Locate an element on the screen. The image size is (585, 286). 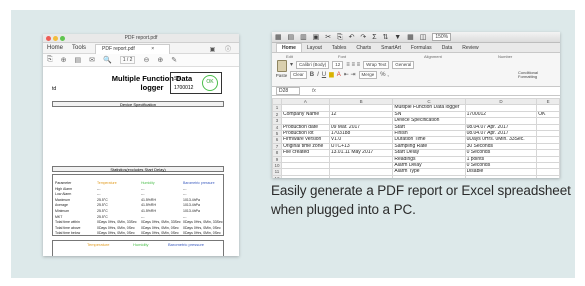
zoom-out-icon: ⊖ is located at coordinates (146, 60).